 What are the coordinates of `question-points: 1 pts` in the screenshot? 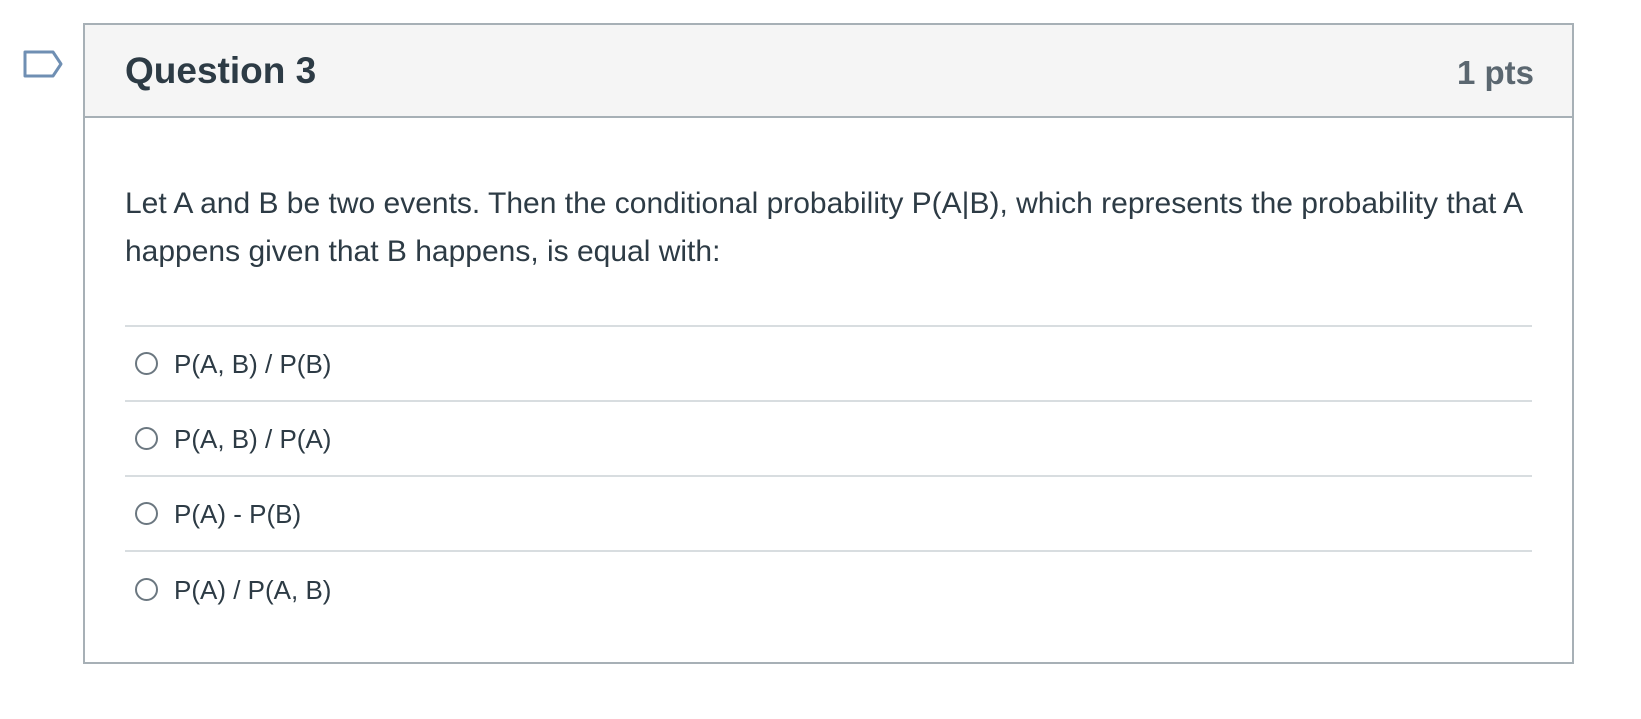 It's located at (1495, 72).